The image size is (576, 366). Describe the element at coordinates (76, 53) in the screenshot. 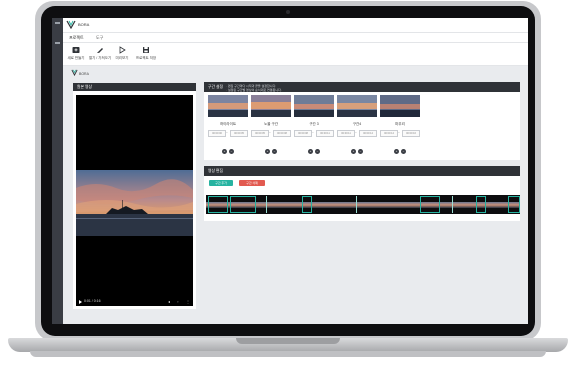

I see `new-project-button: 새로 만들기` at that location.